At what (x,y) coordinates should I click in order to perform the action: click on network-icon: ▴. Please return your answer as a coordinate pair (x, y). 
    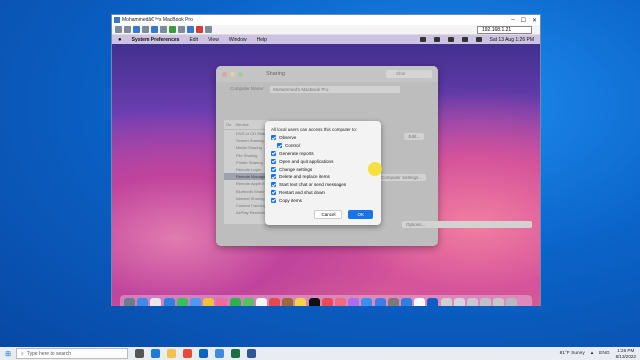
    Looking at the image, I should click on (592, 353).